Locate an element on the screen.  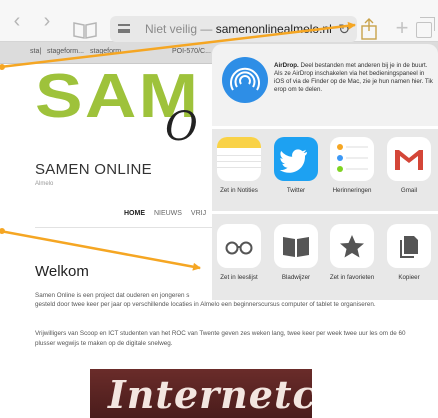
share-app-twitter: Twitter is located at coordinates (296, 165).